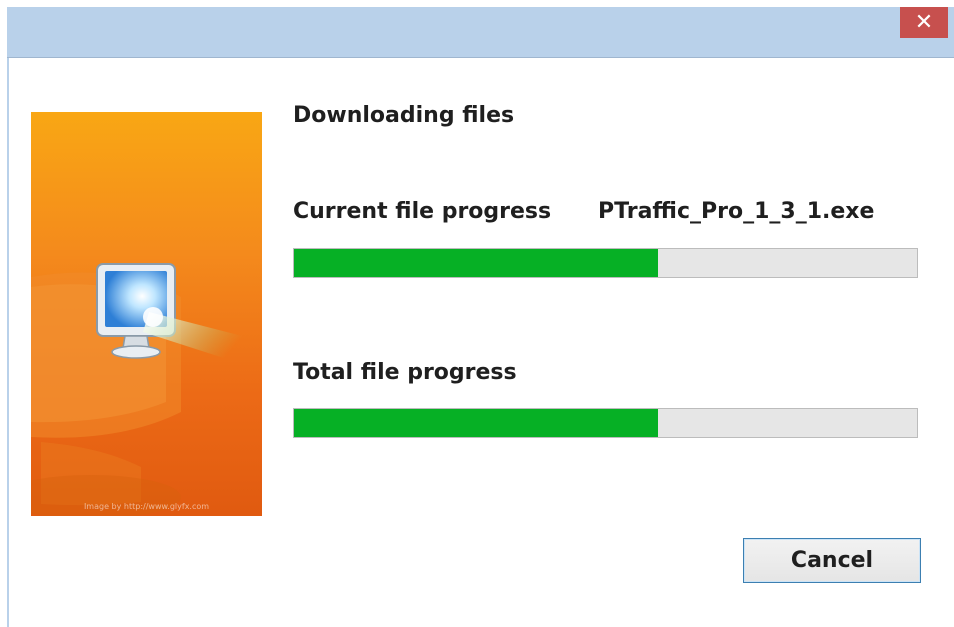 This screenshot has width=954, height=627. Describe the element at coordinates (405, 372) in the screenshot. I see `total-file-progress-label: Total file progress` at that location.